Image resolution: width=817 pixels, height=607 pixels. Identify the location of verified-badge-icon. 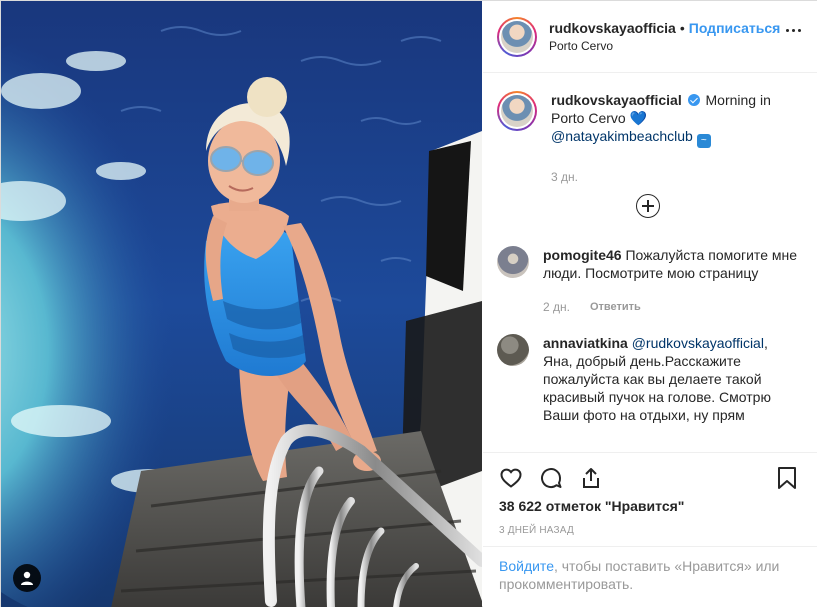
(693, 100).